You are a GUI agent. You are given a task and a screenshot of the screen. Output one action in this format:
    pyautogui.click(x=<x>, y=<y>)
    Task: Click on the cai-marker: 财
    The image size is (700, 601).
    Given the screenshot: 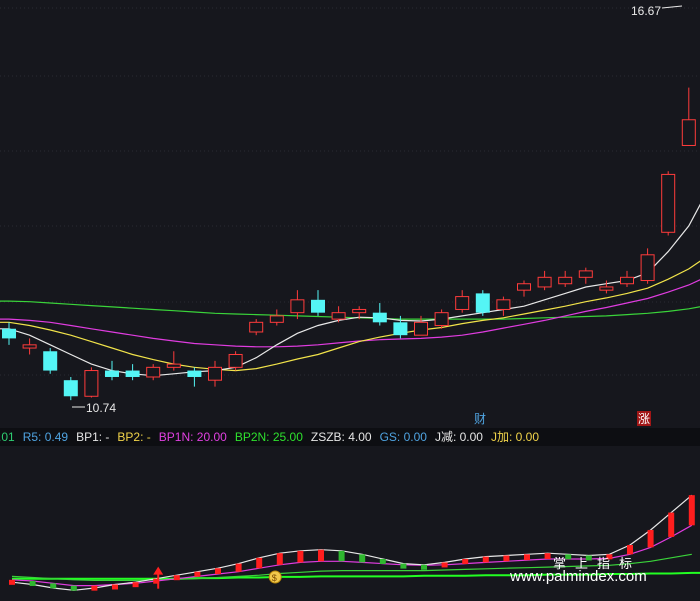 What is the action you would take?
    pyautogui.click(x=480, y=419)
    